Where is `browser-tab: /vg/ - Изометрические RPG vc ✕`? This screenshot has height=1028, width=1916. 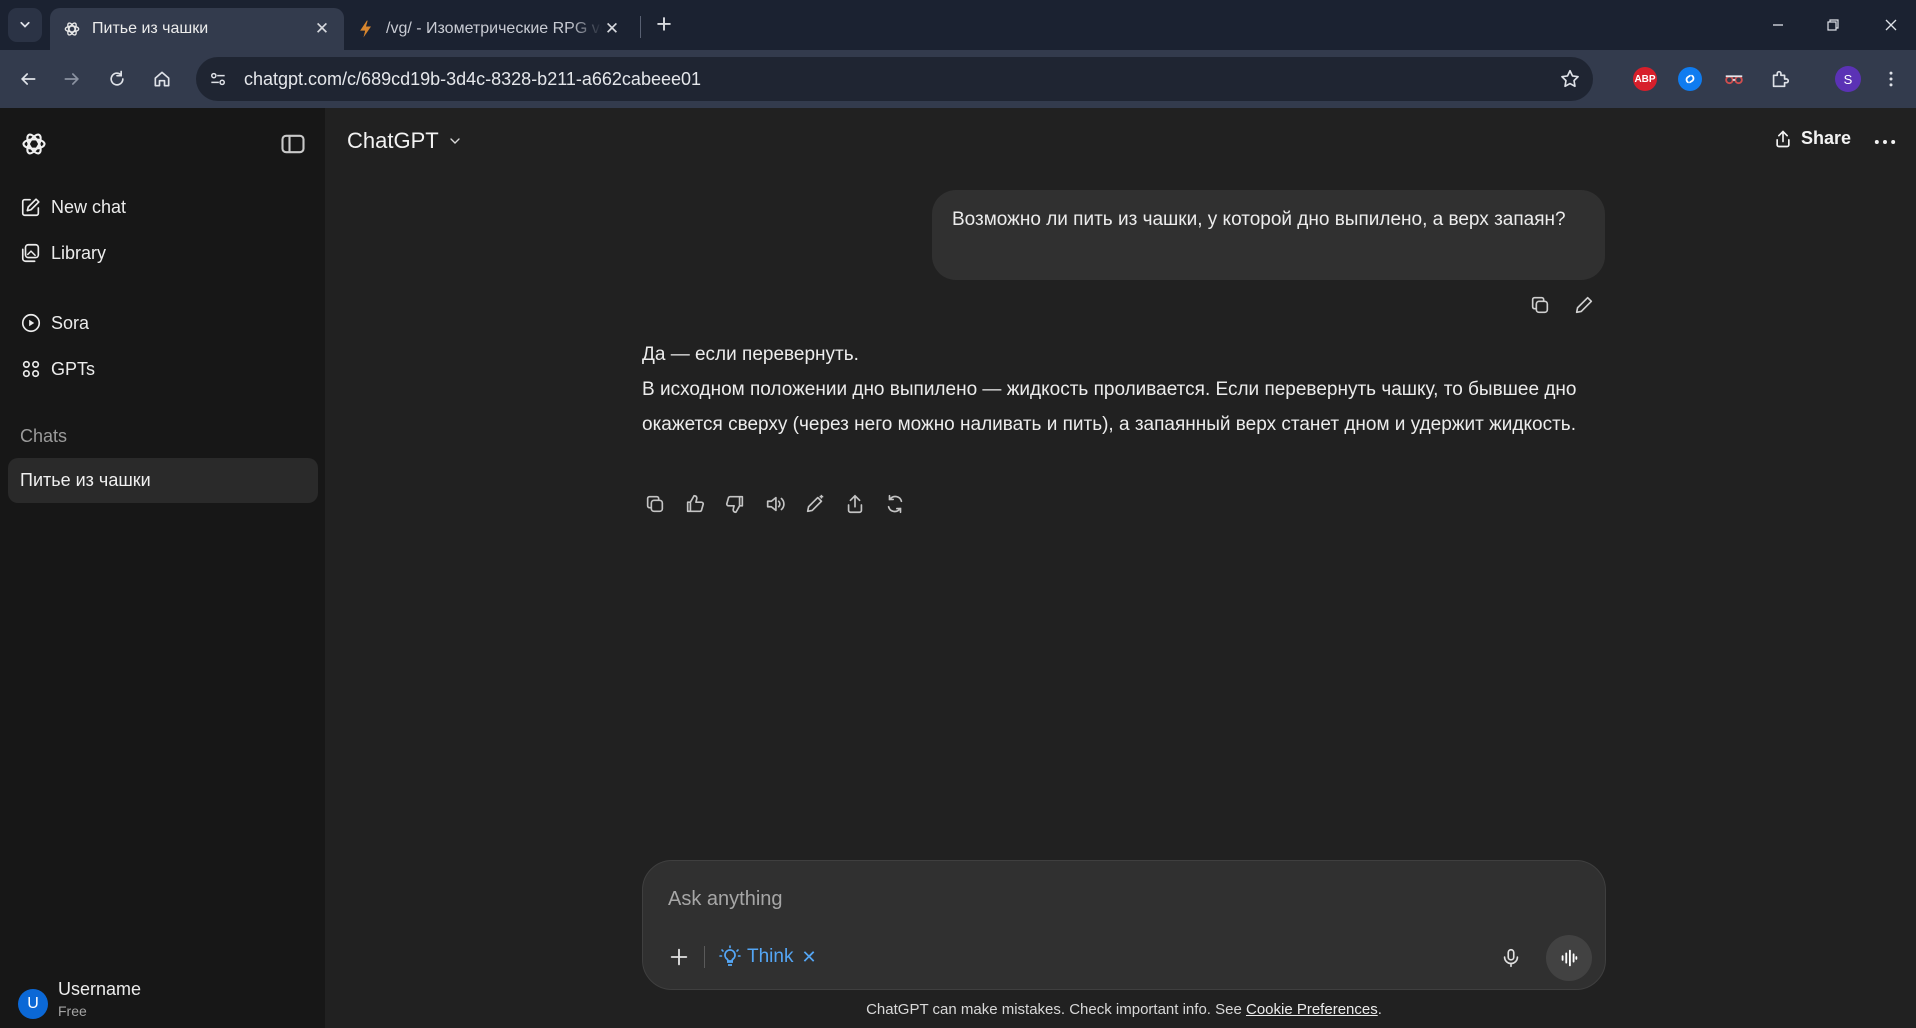 browser-tab: /vg/ - Изометрические RPG vc ✕ is located at coordinates (489, 29).